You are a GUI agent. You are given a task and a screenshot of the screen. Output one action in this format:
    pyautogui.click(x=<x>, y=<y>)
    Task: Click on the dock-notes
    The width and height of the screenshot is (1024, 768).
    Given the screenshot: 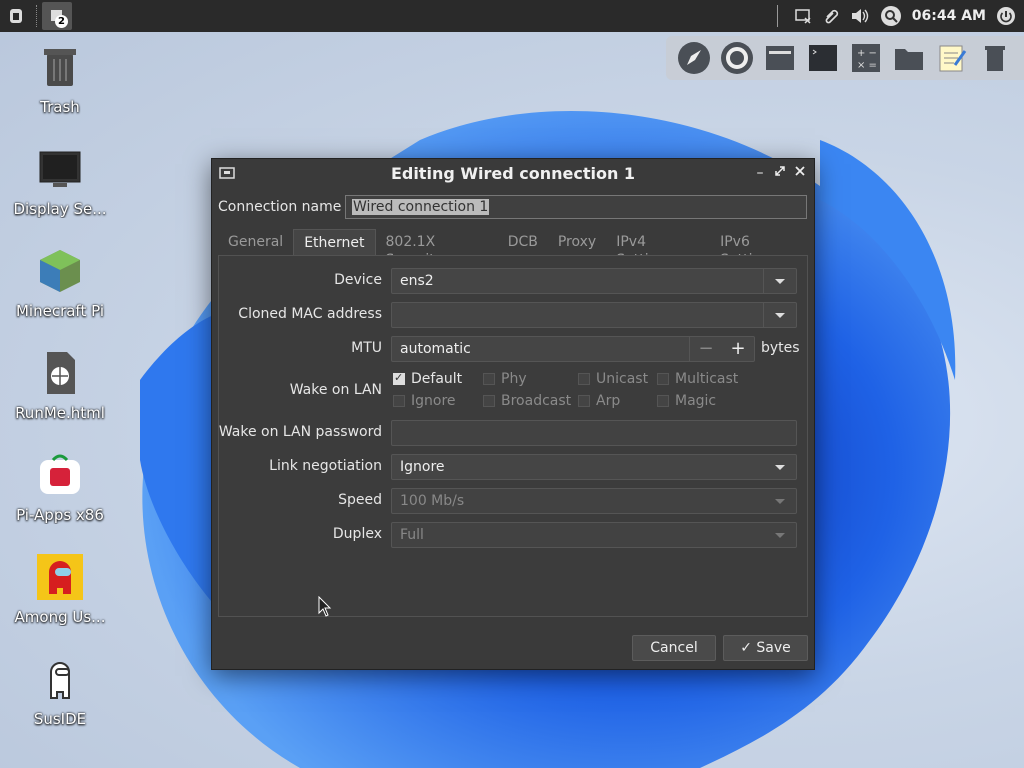 What is the action you would take?
    pyautogui.click(x=952, y=58)
    